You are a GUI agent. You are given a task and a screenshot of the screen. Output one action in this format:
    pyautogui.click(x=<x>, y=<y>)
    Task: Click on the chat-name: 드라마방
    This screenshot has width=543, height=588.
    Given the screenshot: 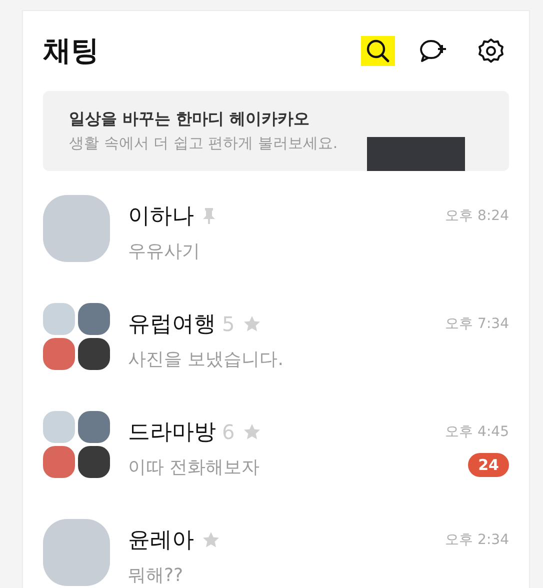 What is the action you would take?
    pyautogui.click(x=172, y=433)
    